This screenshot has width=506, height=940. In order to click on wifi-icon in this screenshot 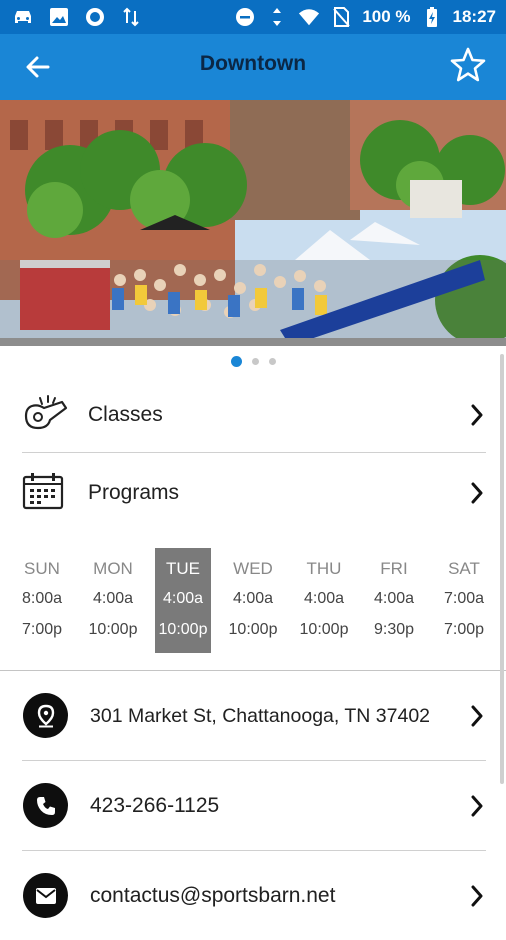, I will do `click(309, 17)`.